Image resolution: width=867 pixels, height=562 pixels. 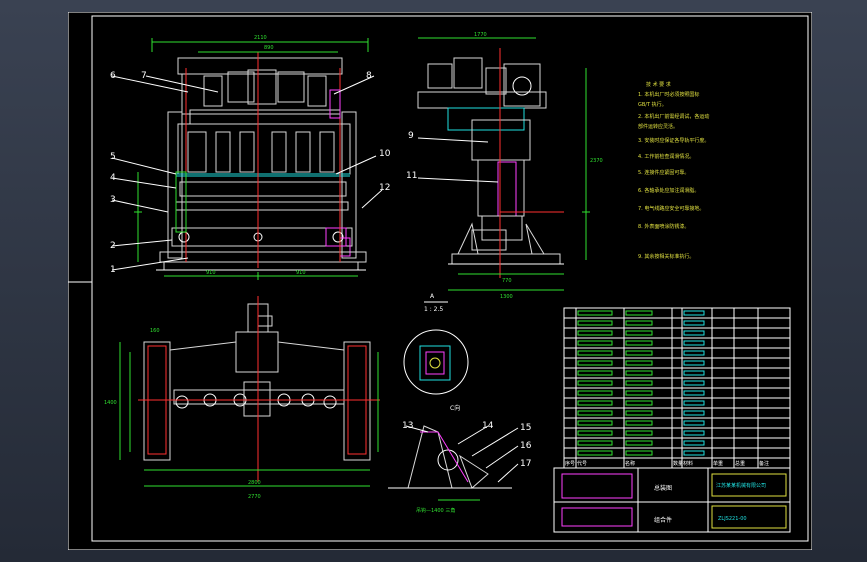 What do you see at coordinates (732, 519) in the screenshot?
I see `drawing-number: ZLJS221-00` at bounding box center [732, 519].